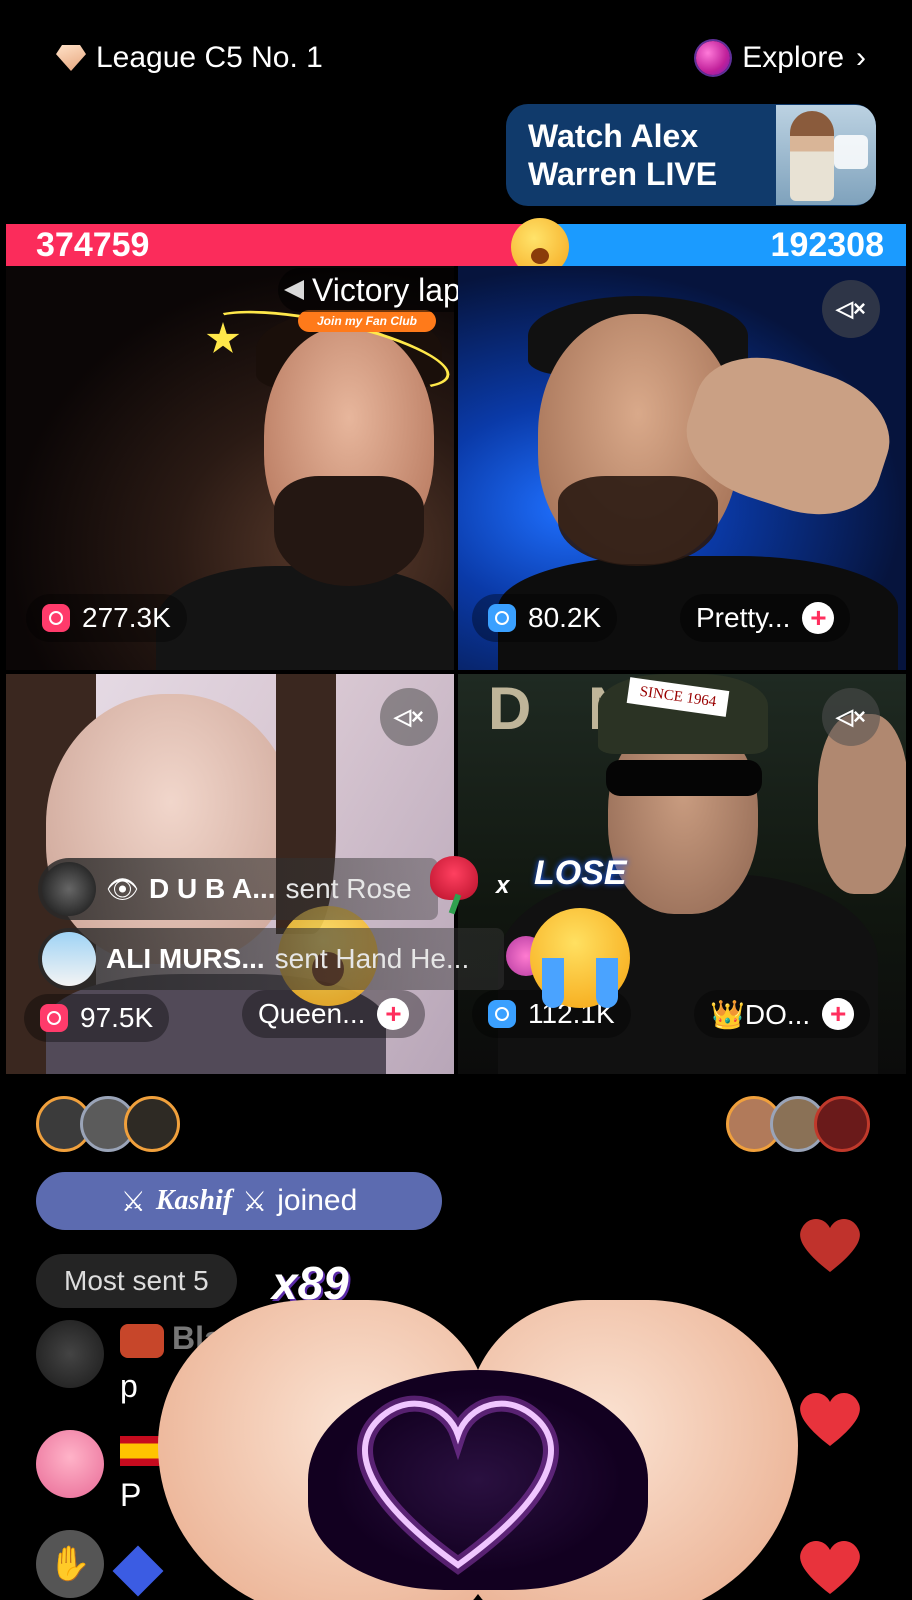  I want to click on explore-button: Explore ›, so click(781, 58).